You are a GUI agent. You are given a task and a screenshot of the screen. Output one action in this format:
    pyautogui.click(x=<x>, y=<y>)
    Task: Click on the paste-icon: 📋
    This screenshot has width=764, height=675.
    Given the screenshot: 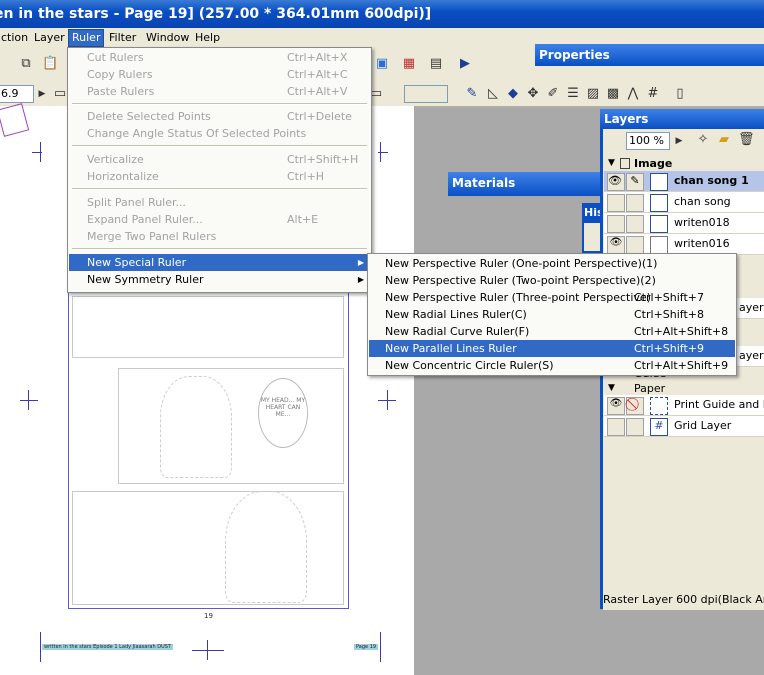 What is the action you would take?
    pyautogui.click(x=50, y=64)
    